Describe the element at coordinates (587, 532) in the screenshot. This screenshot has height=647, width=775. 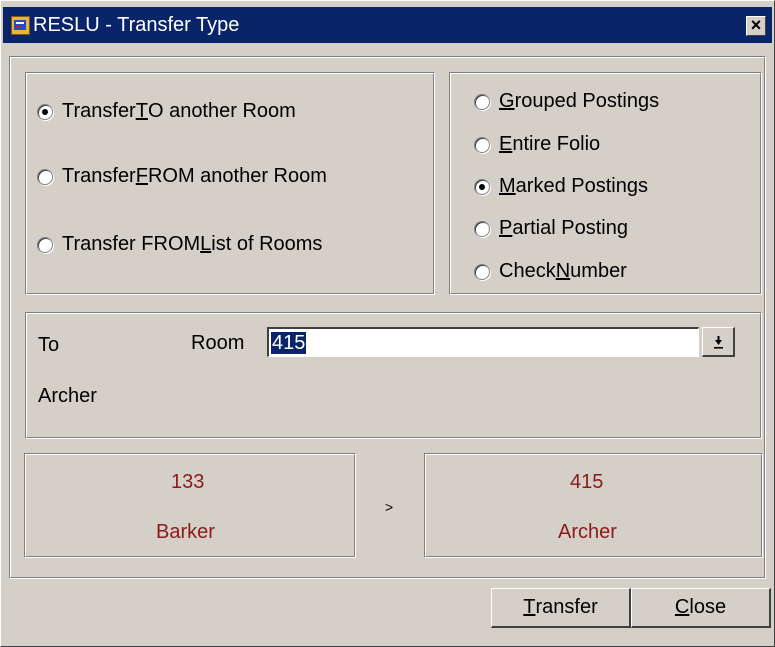
I see `to-guest-name: Archer` at that location.